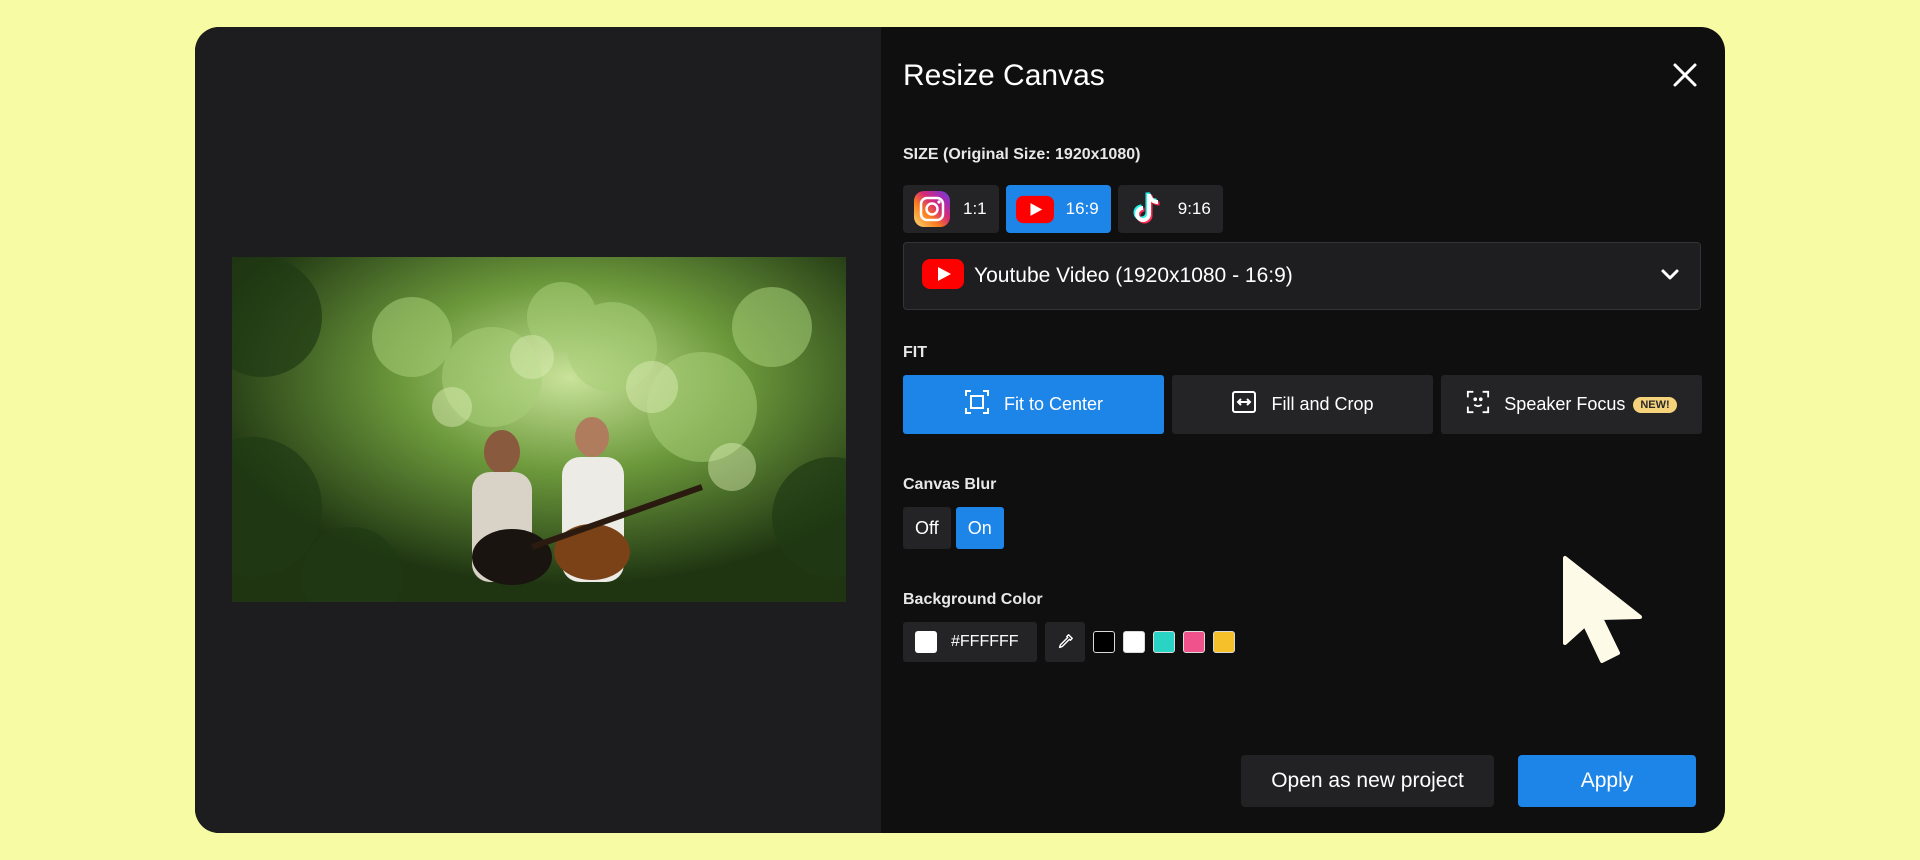 The image size is (1920, 860). Describe the element at coordinates (953, 528) in the screenshot. I see `canvas-blur-toggle: Off On` at that location.